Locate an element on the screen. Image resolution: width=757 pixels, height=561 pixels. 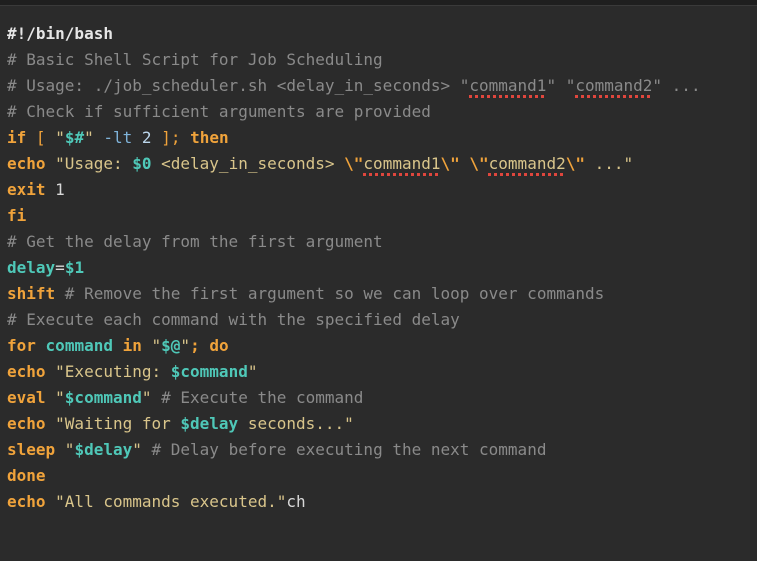
code-token: done is located at coordinates (26, 475).